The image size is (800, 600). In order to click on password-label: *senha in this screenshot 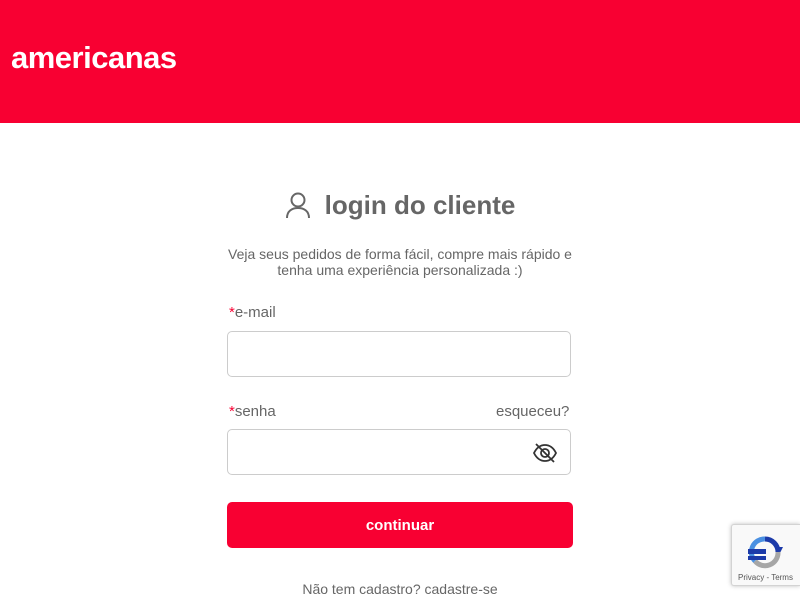, I will do `click(252, 412)`.